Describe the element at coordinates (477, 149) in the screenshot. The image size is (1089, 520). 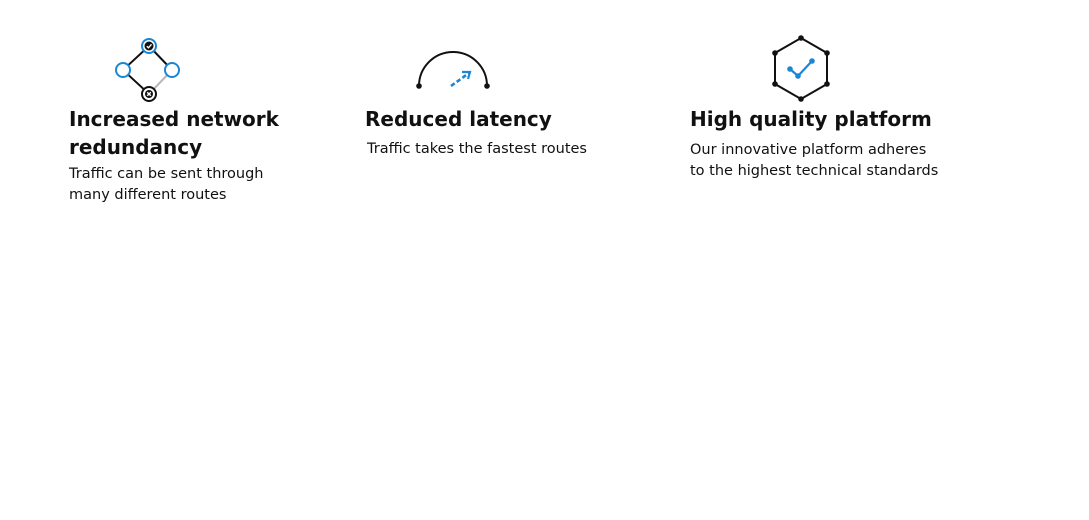
I see `feature-description: Traffic takes the fastest routes` at that location.